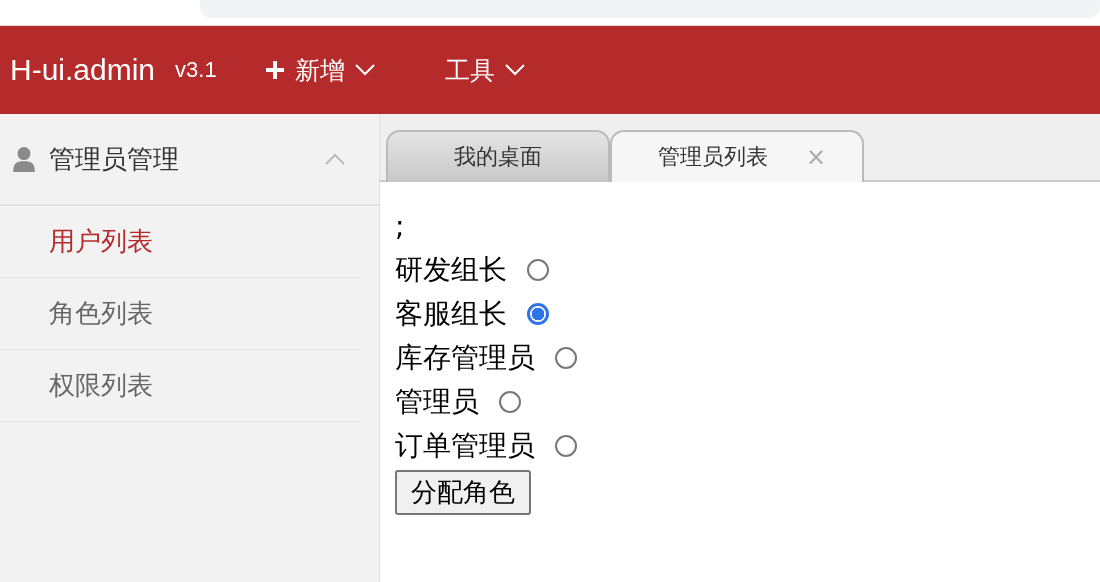  Describe the element at coordinates (189, 160) in the screenshot. I see `menu-group-header: 管理员管理` at that location.